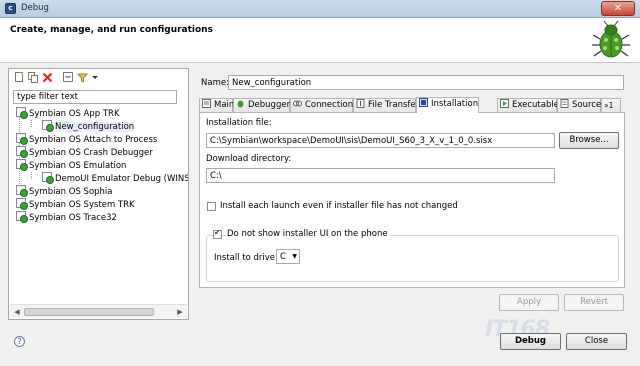  What do you see at coordinates (211, 206) in the screenshot?
I see `install-each-launch-checkbox` at bounding box center [211, 206].